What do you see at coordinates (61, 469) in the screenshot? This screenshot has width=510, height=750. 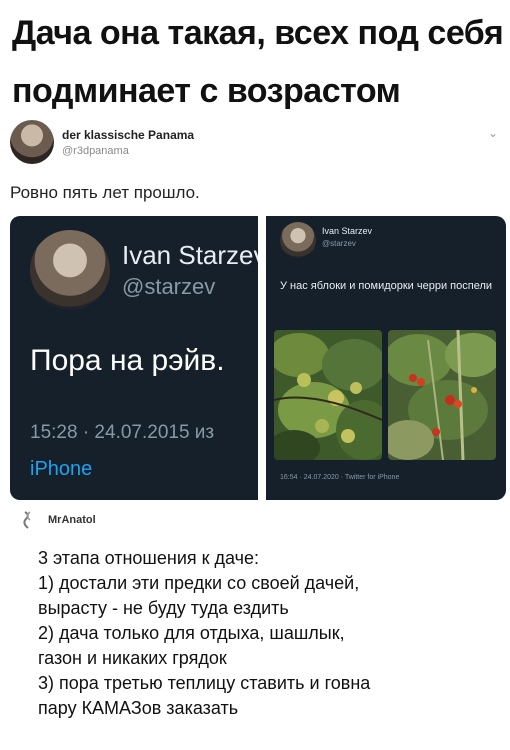 I see `old-tweet-device: iPhone` at bounding box center [61, 469].